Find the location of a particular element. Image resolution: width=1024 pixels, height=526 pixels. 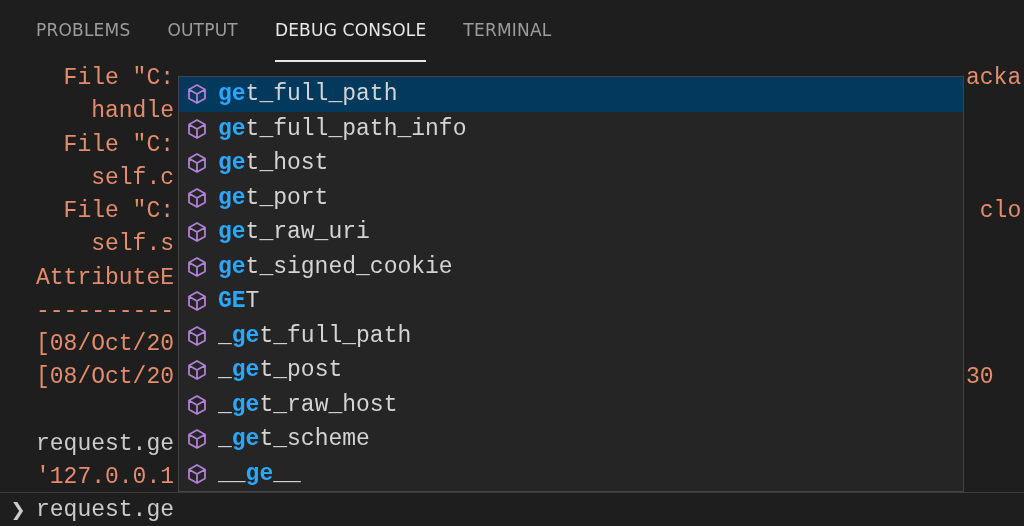

suggestion-label: _get_raw_host is located at coordinates (308, 404).